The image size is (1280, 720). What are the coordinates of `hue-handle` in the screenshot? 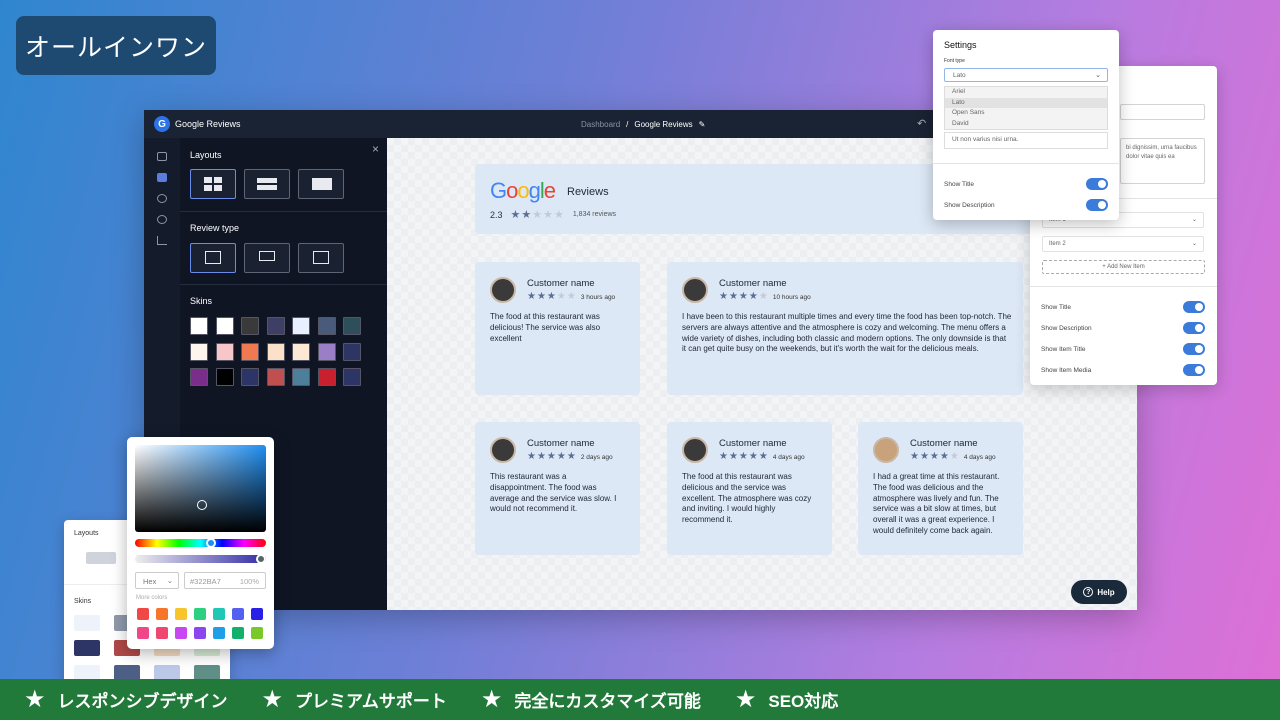 It's located at (211, 543).